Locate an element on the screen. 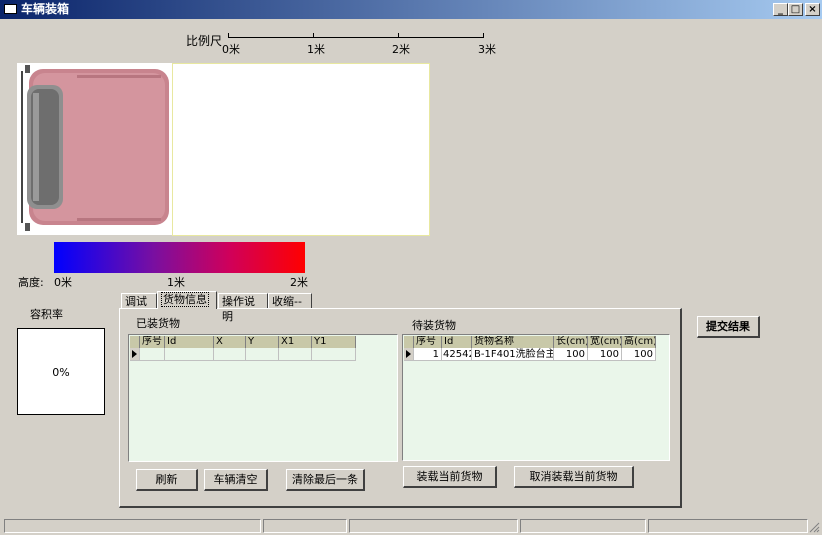 This screenshot has height=535, width=822. volume-rate-box: 0% is located at coordinates (61, 371).